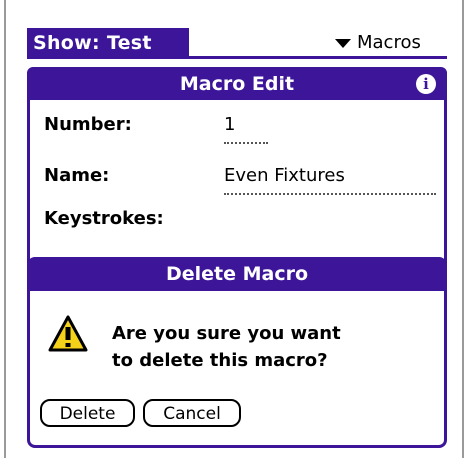 The image size is (470, 458). What do you see at coordinates (5, 229) in the screenshot?
I see `frame-border-left` at bounding box center [5, 229].